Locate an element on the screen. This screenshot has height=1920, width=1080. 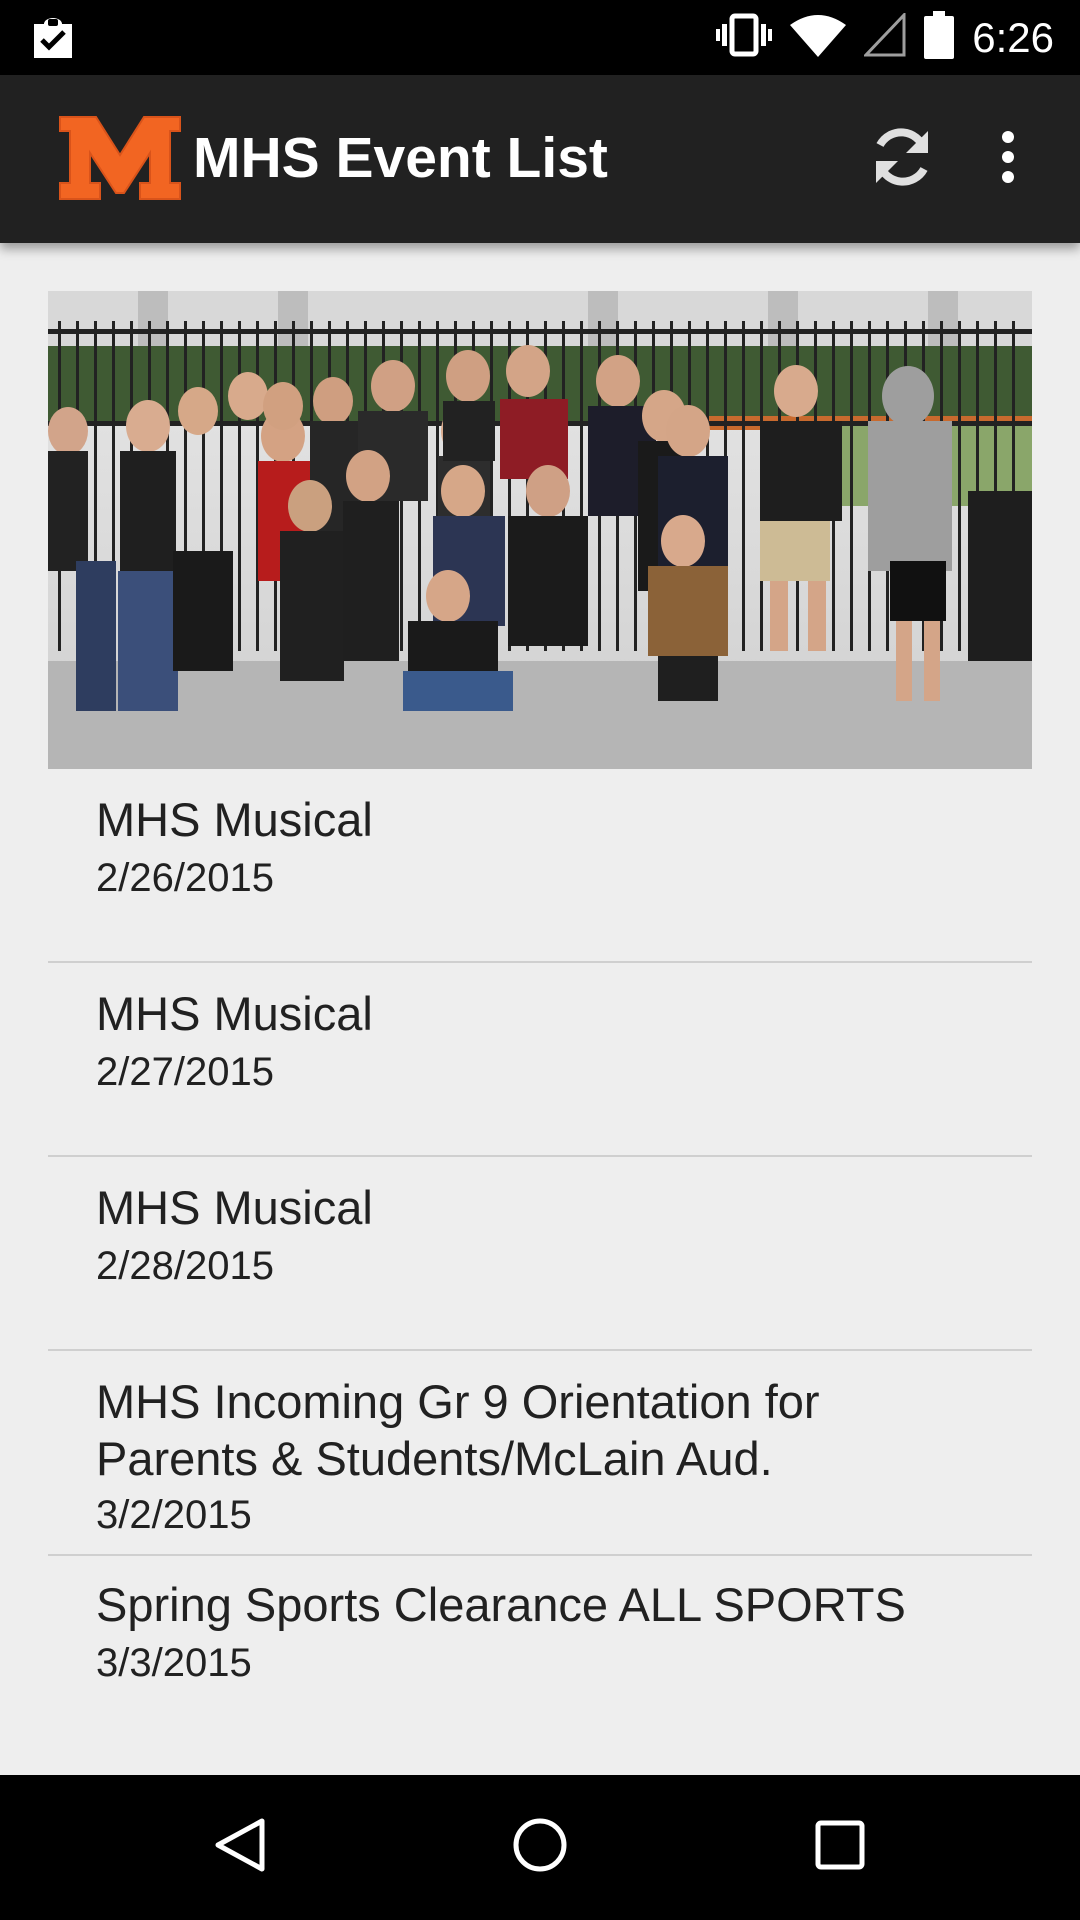
back-icon is located at coordinates (240, 1847).